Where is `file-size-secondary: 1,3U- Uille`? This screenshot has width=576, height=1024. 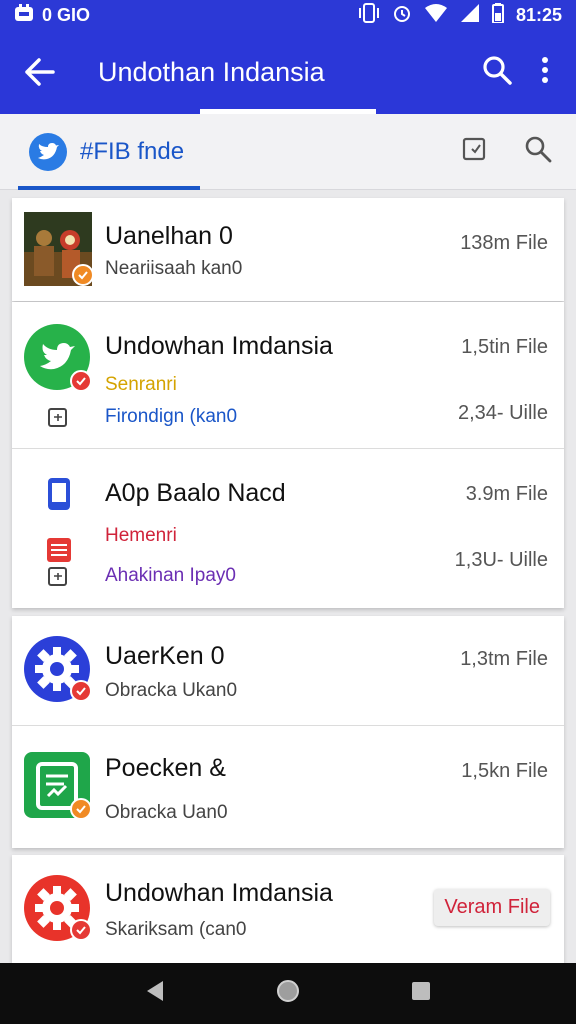
file-size-secondary: 1,3U- Uille is located at coordinates (501, 560).